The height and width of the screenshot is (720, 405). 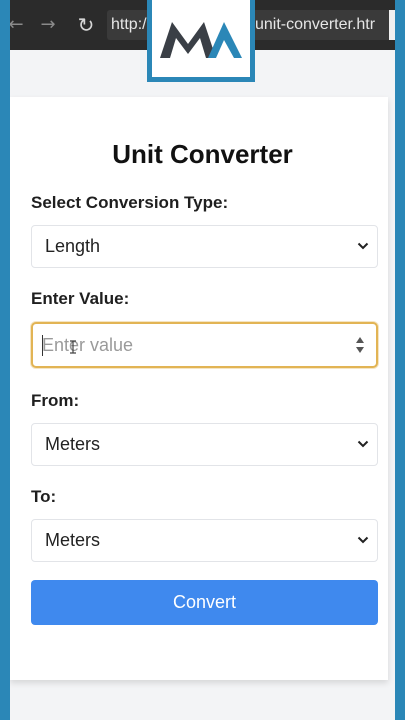 What do you see at coordinates (204, 345) in the screenshot?
I see `value-input: Enter value` at bounding box center [204, 345].